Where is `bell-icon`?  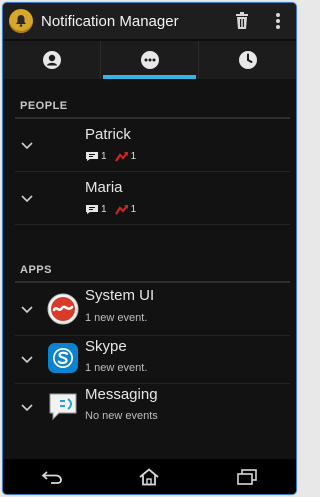
bell-icon is located at coordinates (21, 21).